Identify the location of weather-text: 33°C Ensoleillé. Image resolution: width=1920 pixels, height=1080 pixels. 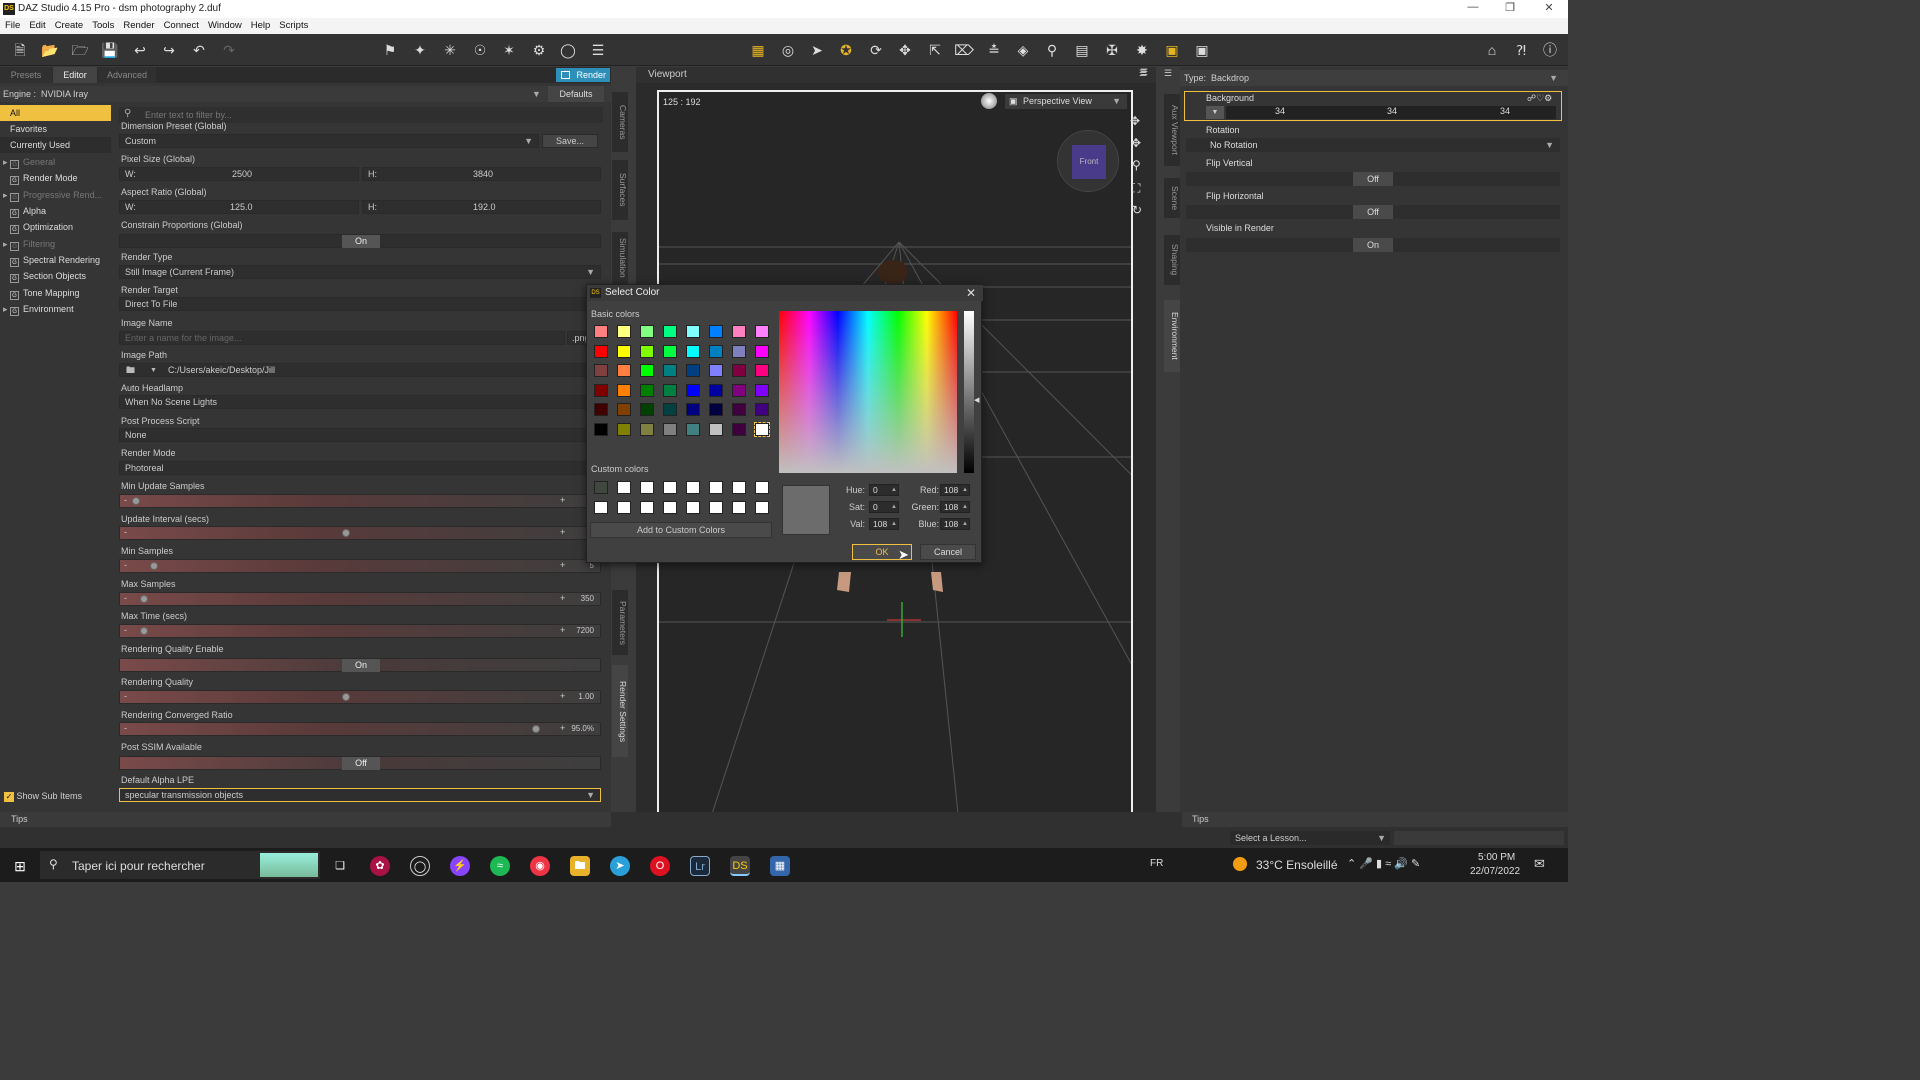
(1297, 865).